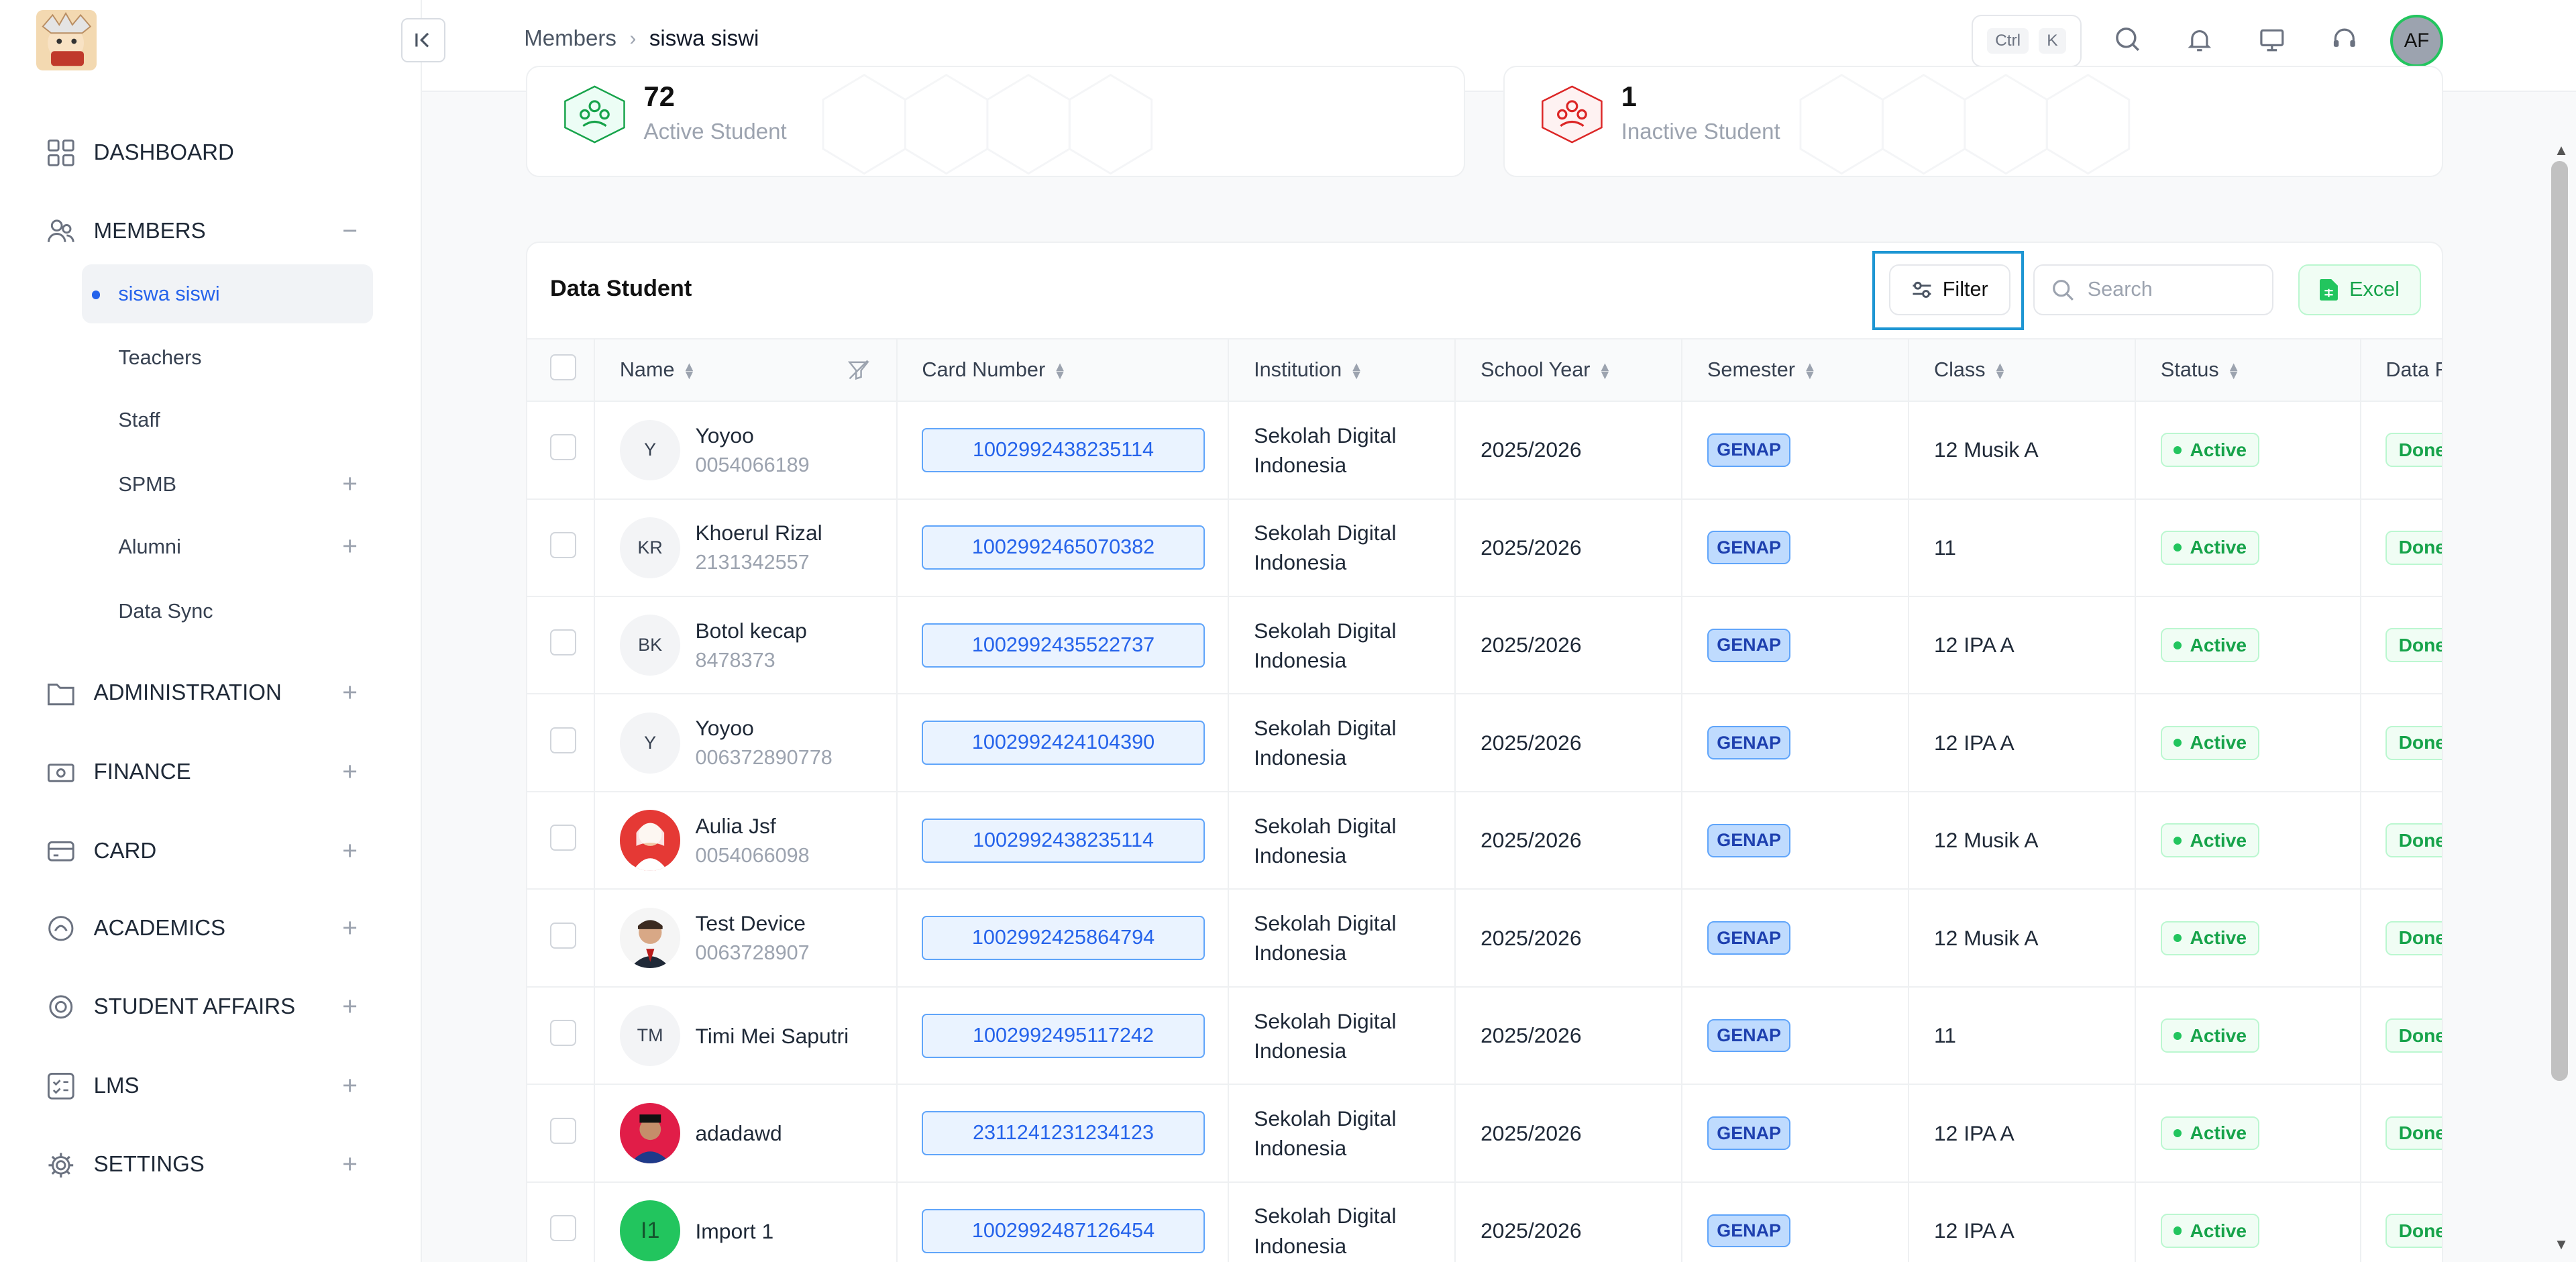 Image resolution: width=2576 pixels, height=1262 pixels. Describe the element at coordinates (734, 1231) in the screenshot. I see `student-name: Import 1` at that location.